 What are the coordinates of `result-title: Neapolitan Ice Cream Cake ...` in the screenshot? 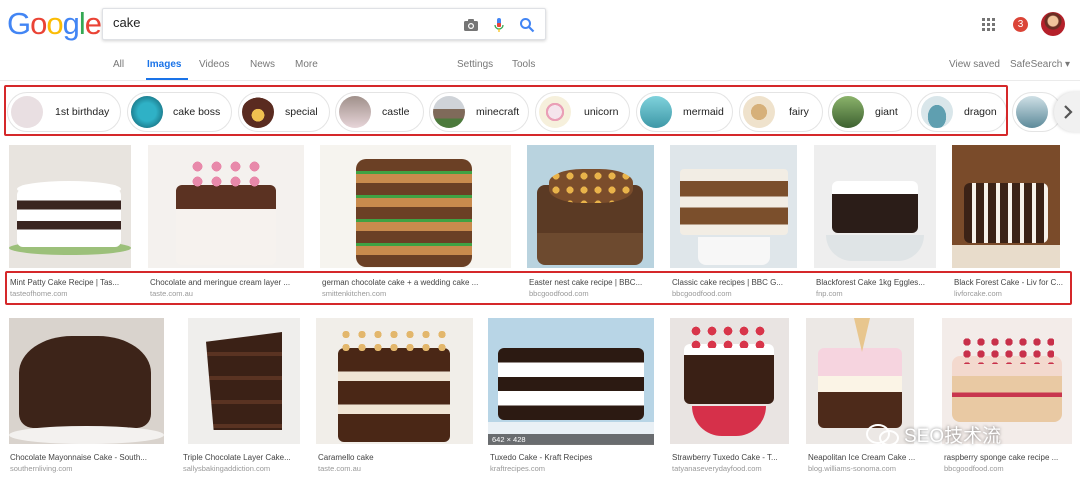 It's located at (868, 457).